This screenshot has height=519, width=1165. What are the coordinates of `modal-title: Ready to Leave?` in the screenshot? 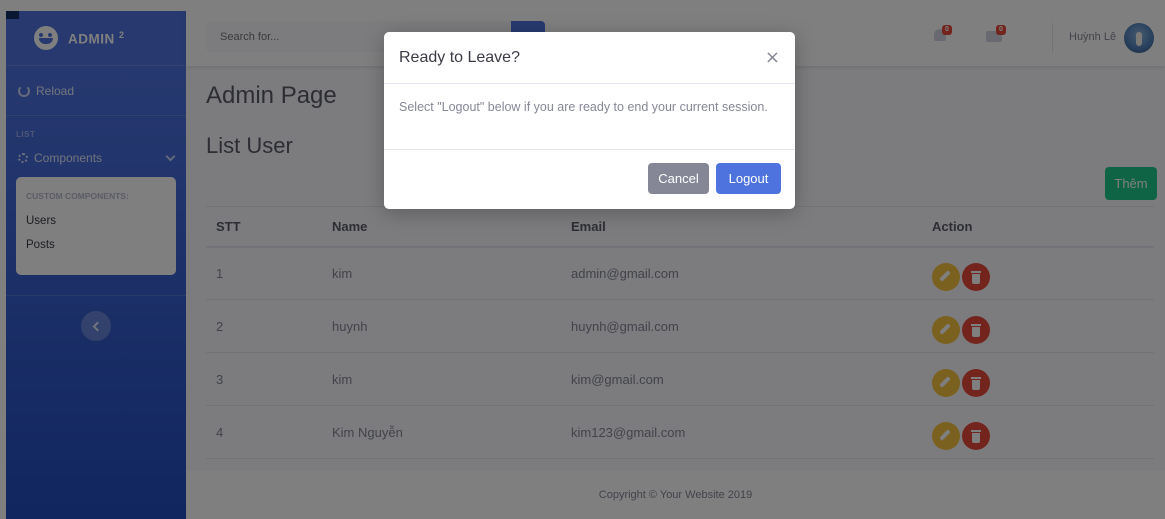 It's located at (459, 57).